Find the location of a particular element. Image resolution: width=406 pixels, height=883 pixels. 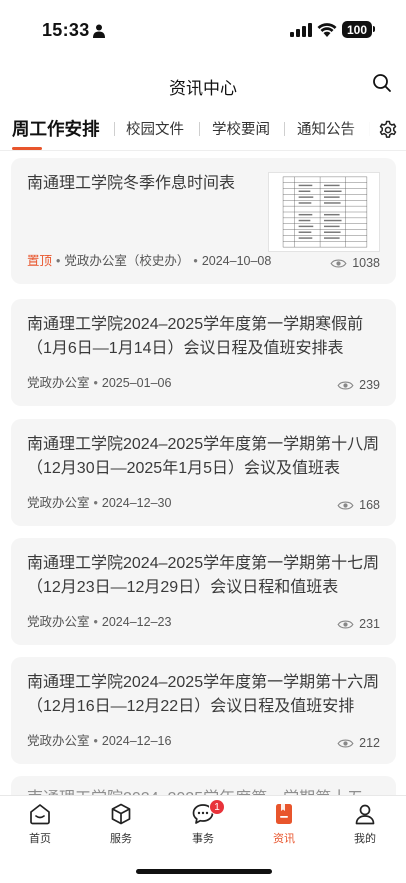

news-source: 党政办公室（校史办） is located at coordinates (127, 261).